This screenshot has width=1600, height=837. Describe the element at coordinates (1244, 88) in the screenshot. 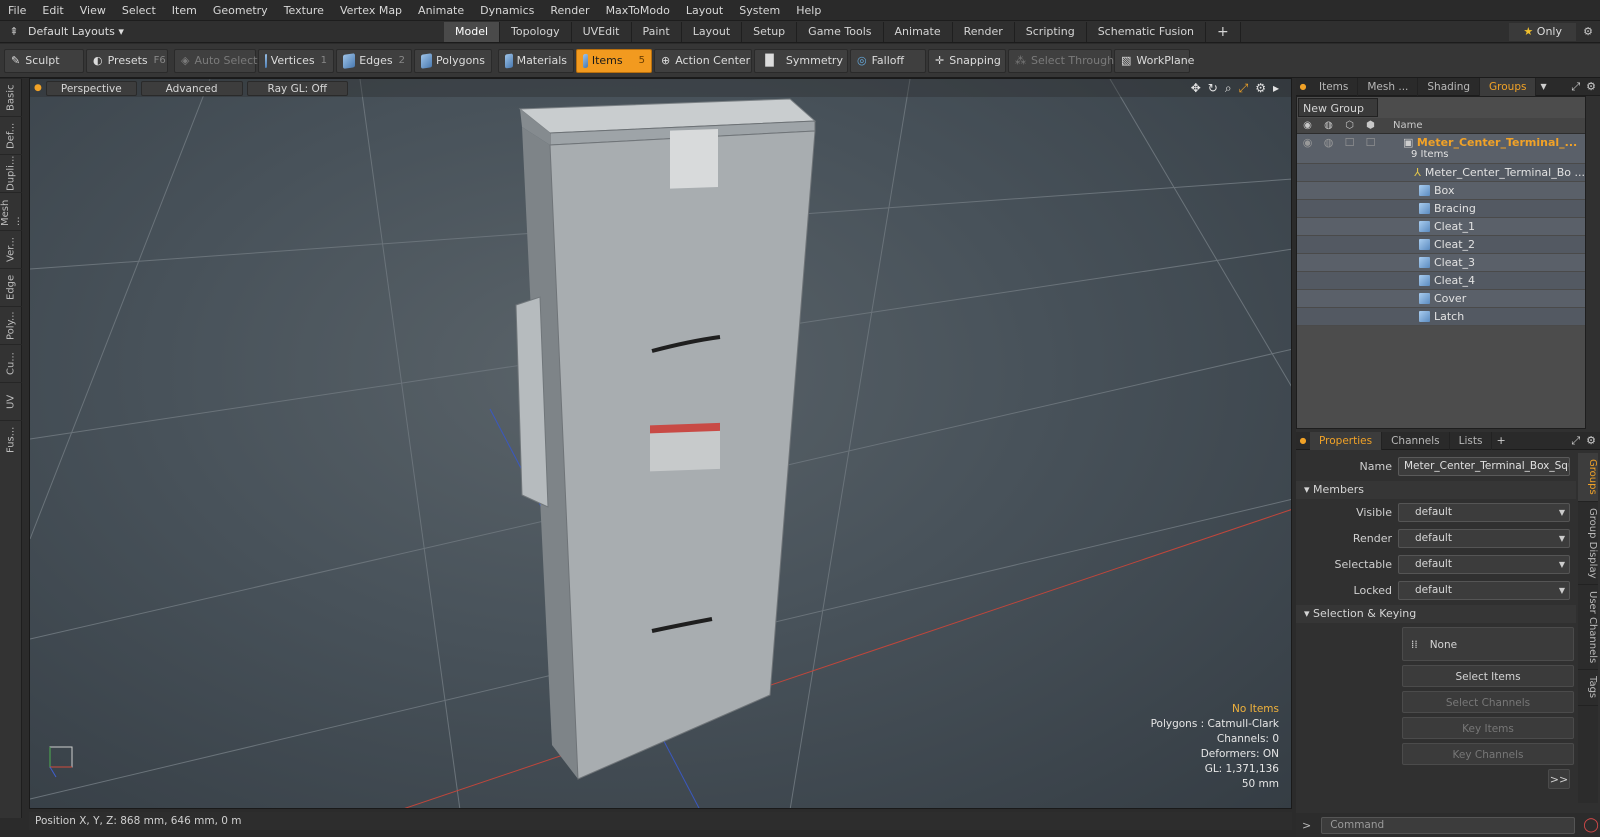

I see `maximize-icon: ⤢` at that location.